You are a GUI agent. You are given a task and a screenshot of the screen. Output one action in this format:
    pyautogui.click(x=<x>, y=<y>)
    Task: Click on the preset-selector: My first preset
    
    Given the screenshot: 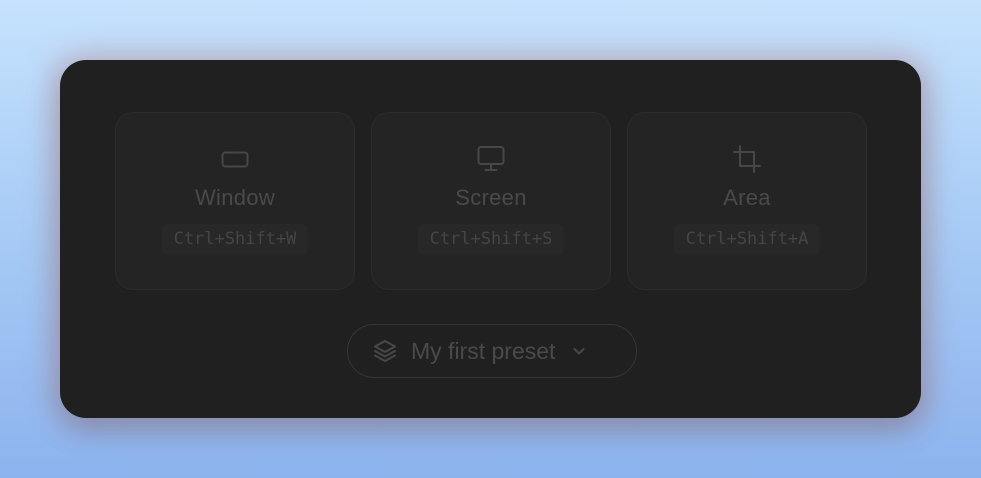 What is the action you would take?
    pyautogui.click(x=492, y=351)
    